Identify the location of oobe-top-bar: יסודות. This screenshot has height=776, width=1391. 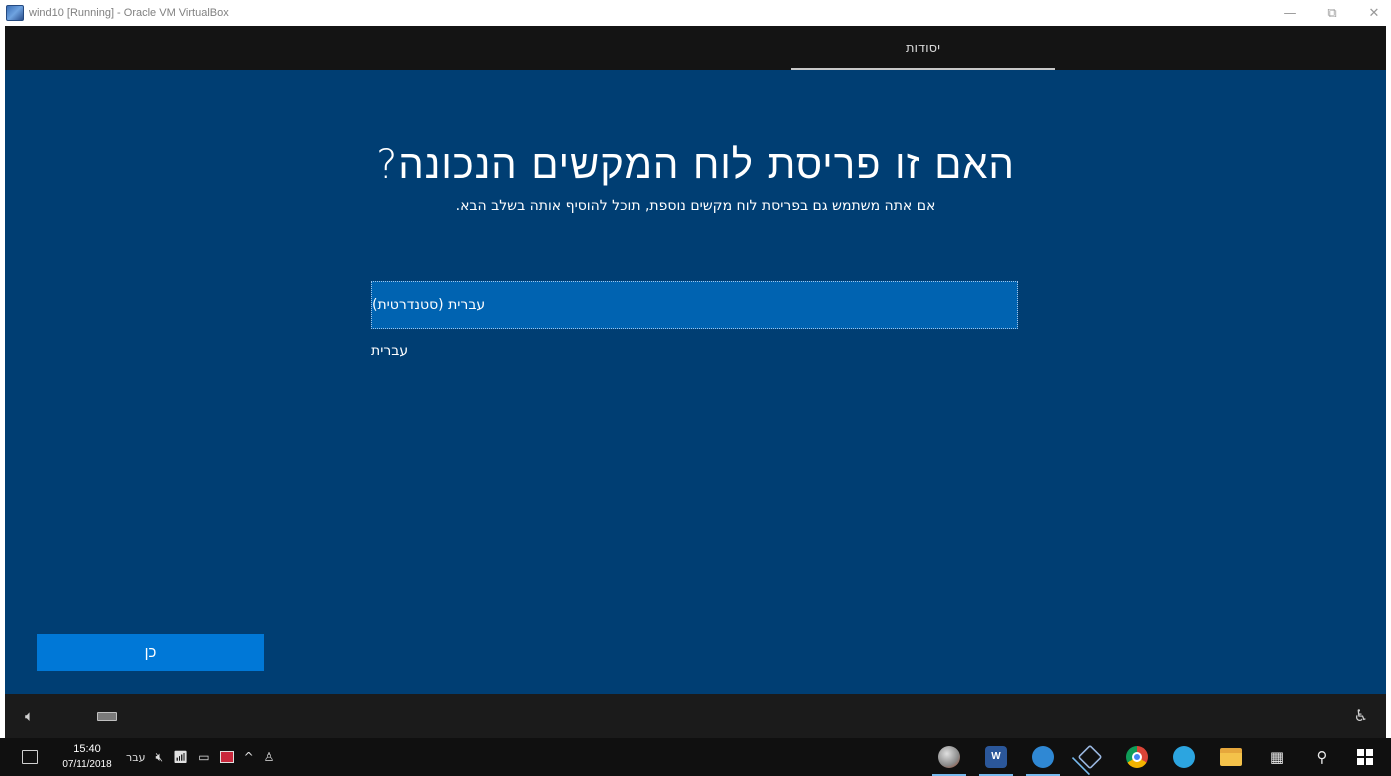
(695, 48).